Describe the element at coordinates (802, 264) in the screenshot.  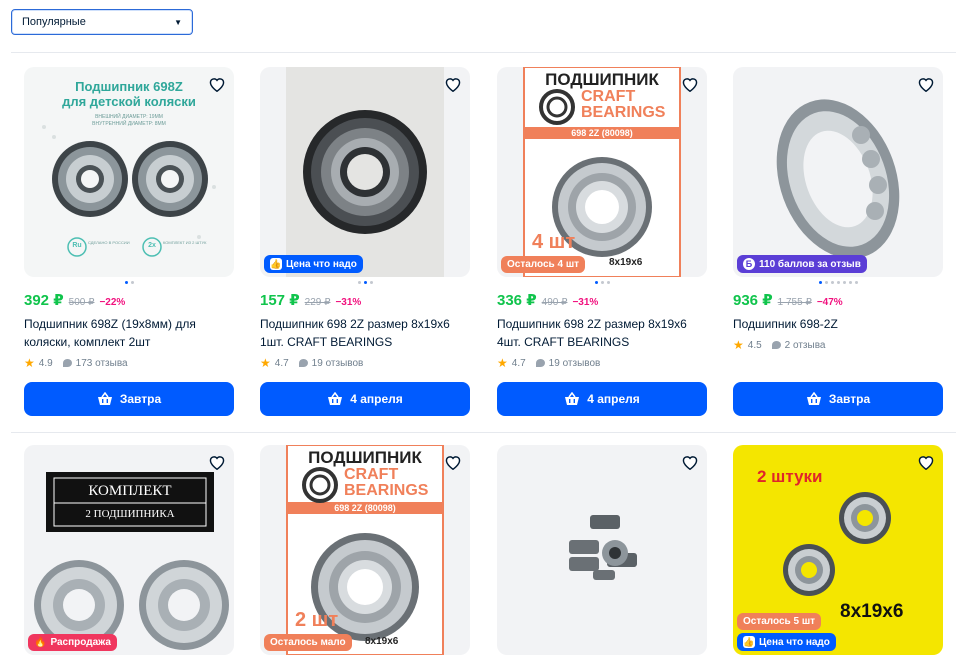
I see `badge: Б 110 баллов за отзыв` at that location.